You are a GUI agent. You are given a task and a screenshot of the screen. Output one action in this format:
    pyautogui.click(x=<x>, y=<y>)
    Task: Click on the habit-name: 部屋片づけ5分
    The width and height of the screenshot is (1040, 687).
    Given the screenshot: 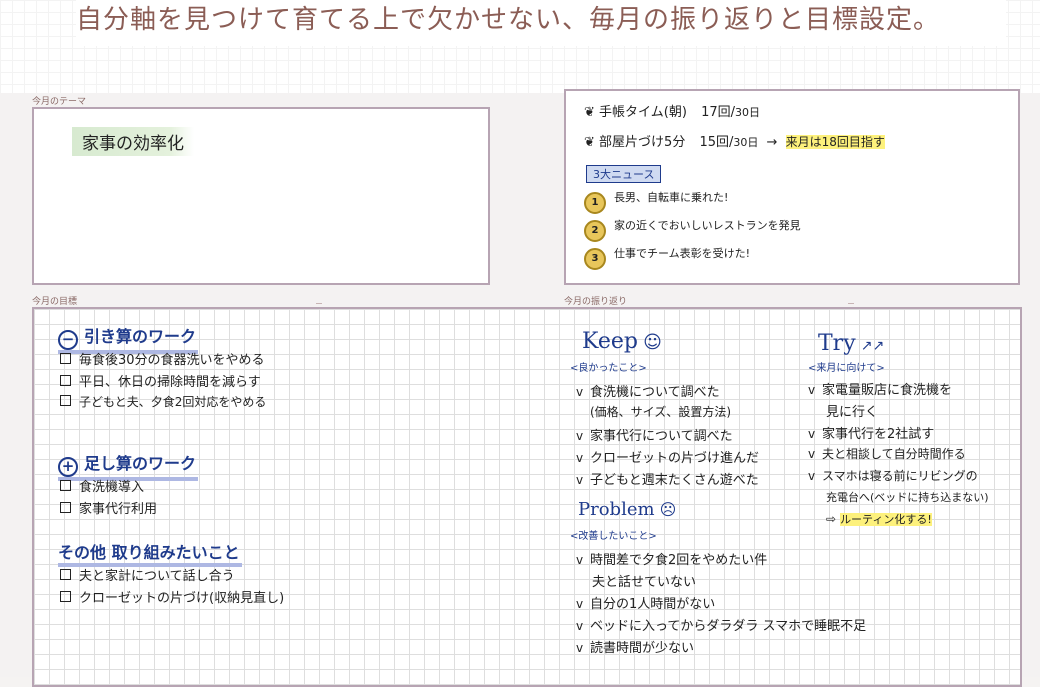 What is the action you would take?
    pyautogui.click(x=642, y=142)
    